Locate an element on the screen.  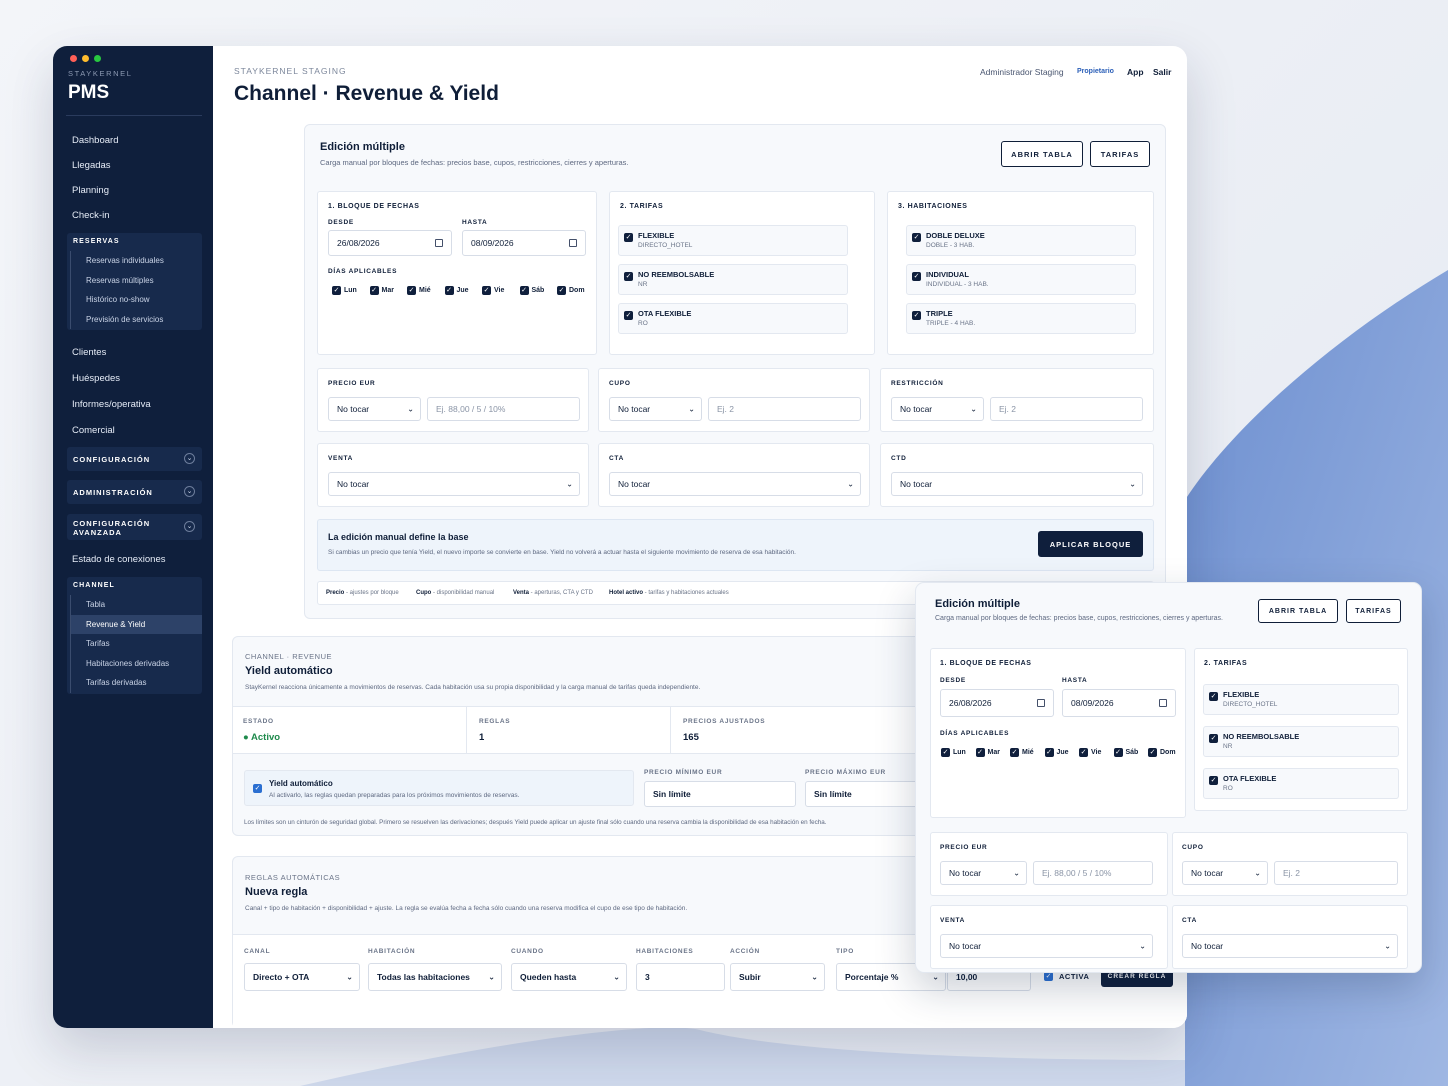
room-option: ✓ TRIPLE TRIPLE - 4 HAB. is located at coordinates (1021, 318).